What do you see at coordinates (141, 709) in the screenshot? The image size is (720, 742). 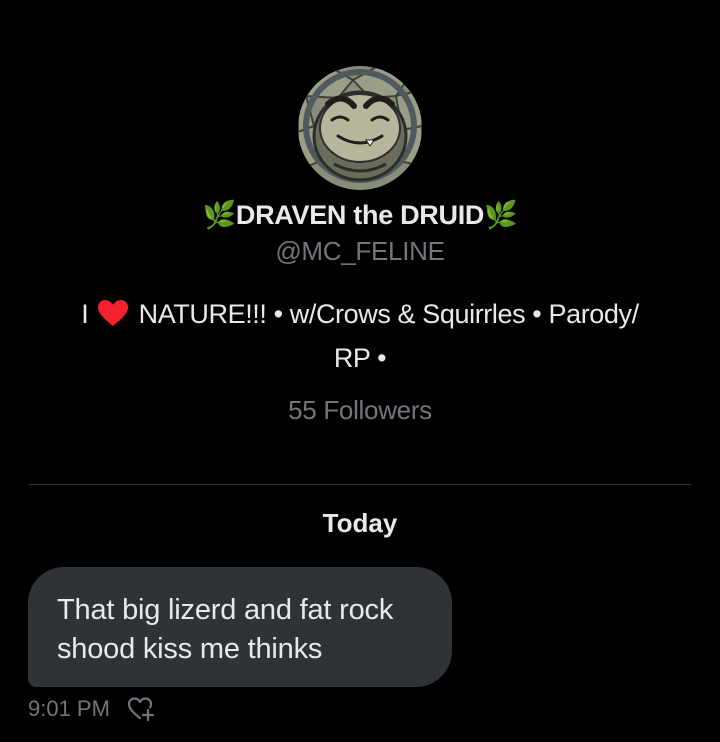 I see `add-reaction-heart-icon` at bounding box center [141, 709].